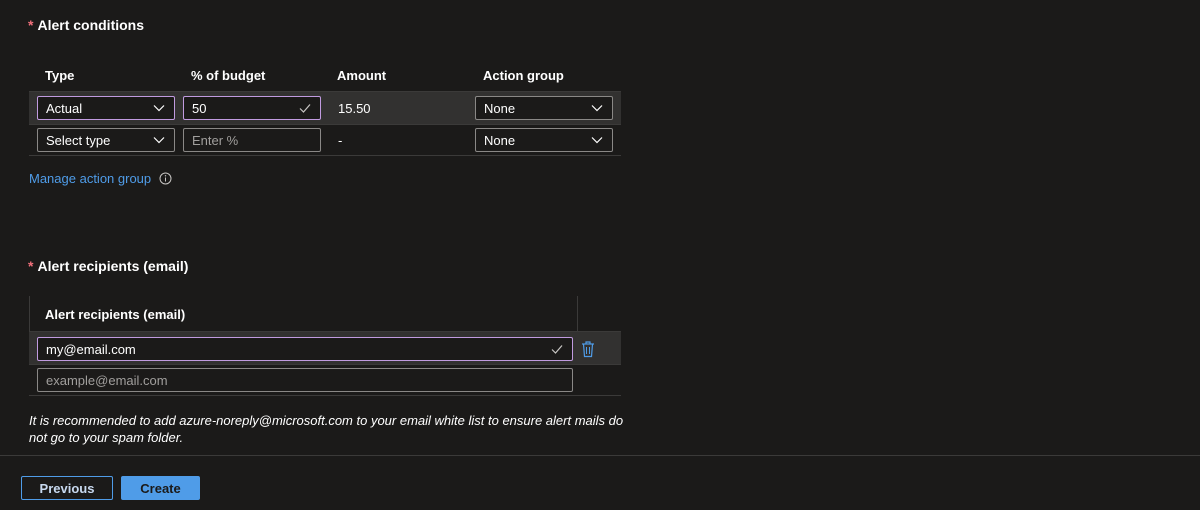  Describe the element at coordinates (588, 349) in the screenshot. I see `trash-icon` at that location.